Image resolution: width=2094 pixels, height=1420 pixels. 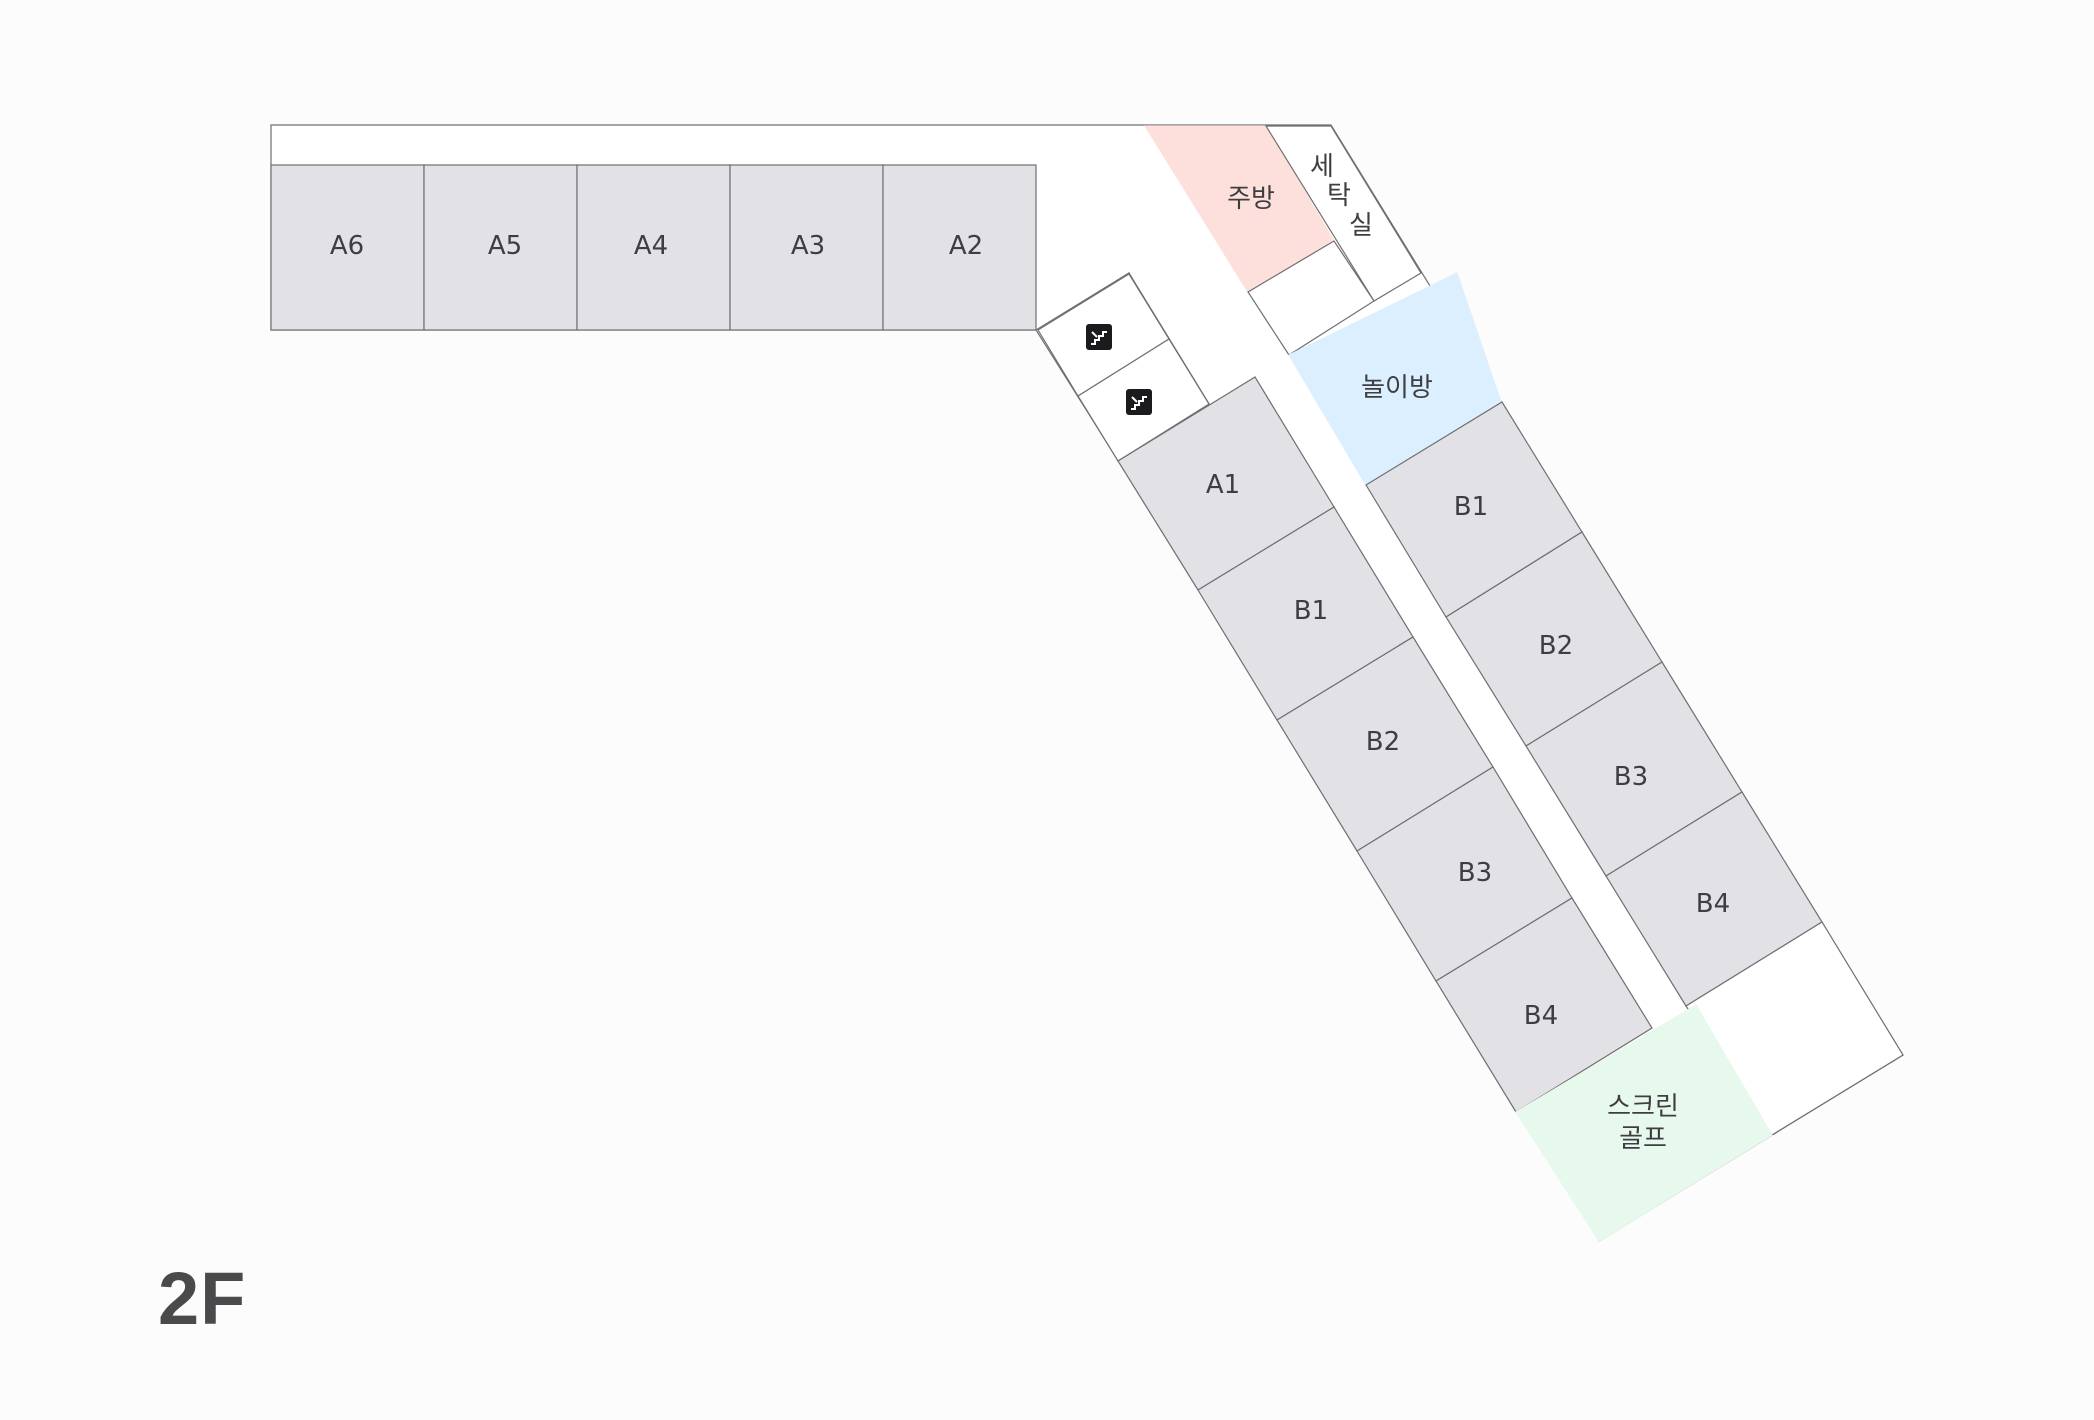 What do you see at coordinates (347, 247) in the screenshot?
I see `room-a6` at bounding box center [347, 247].